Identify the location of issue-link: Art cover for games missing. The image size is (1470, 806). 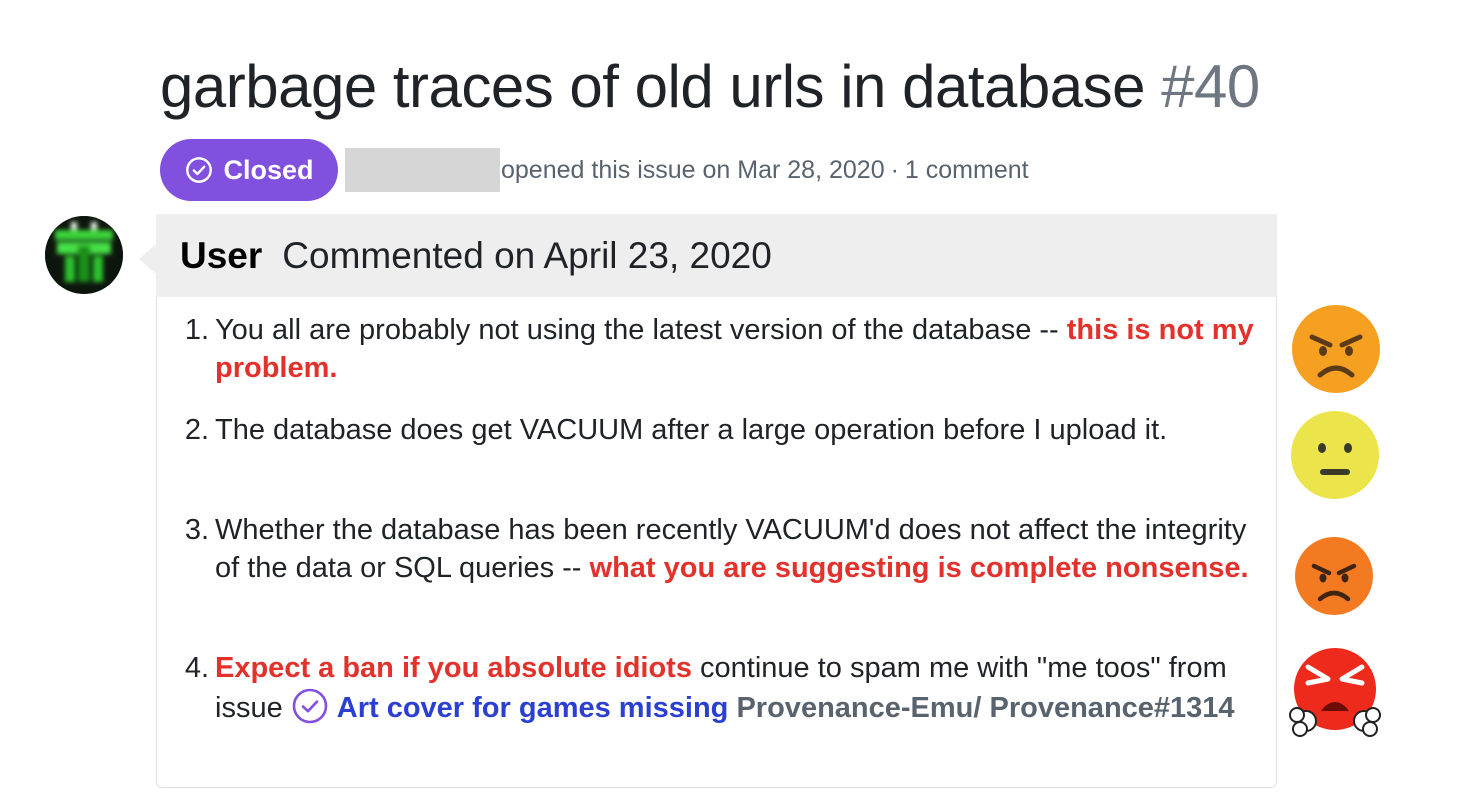
(533, 708).